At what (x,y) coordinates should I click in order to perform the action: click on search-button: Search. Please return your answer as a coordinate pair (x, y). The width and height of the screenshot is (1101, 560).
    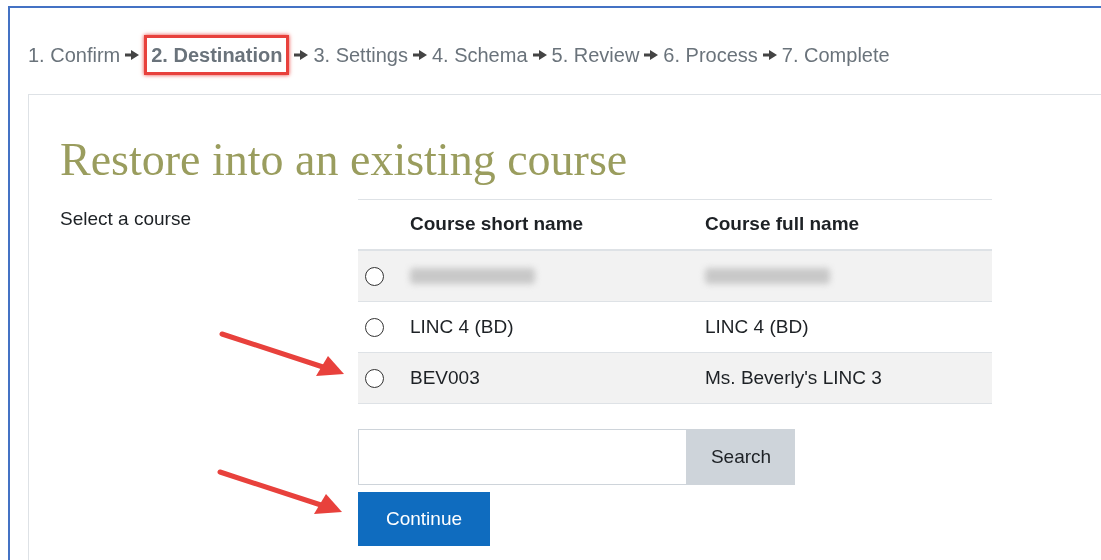
    Looking at the image, I should click on (741, 457).